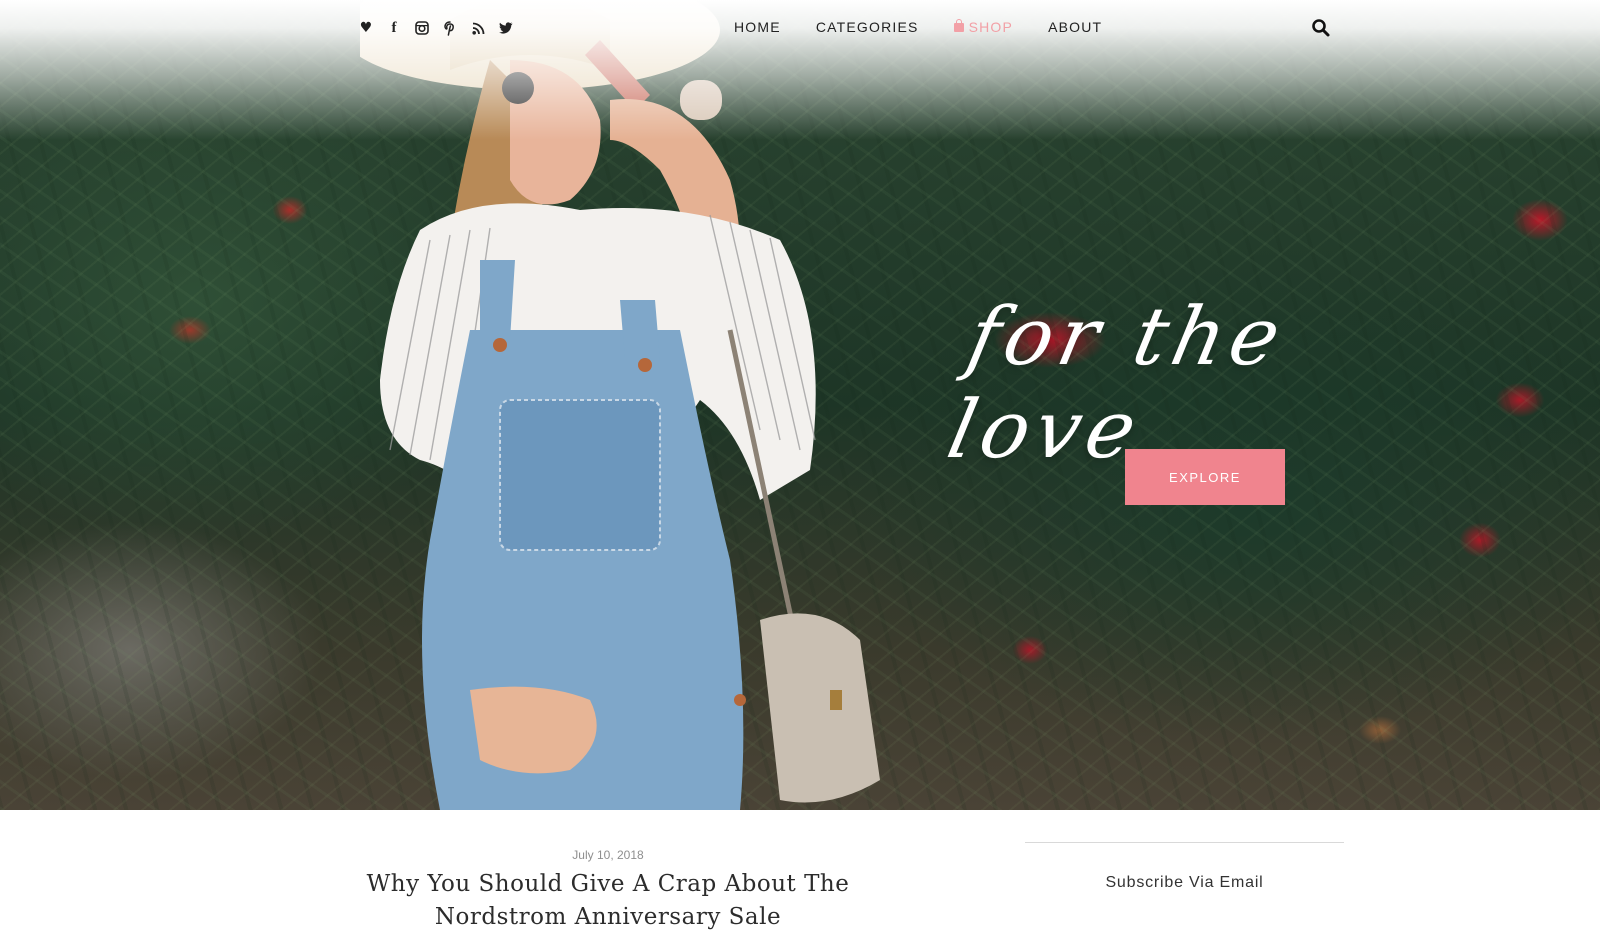 The height and width of the screenshot is (935, 1600). Describe the element at coordinates (450, 28) in the screenshot. I see `pinterest-icon` at that location.